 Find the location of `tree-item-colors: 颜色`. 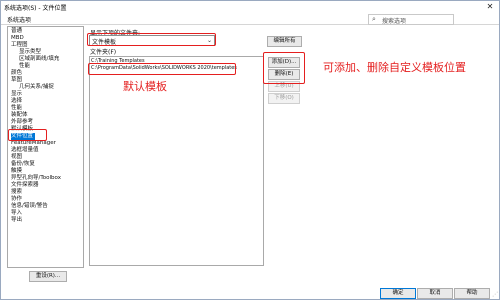

tree-item-colors: 颜色 is located at coordinates (16, 73).